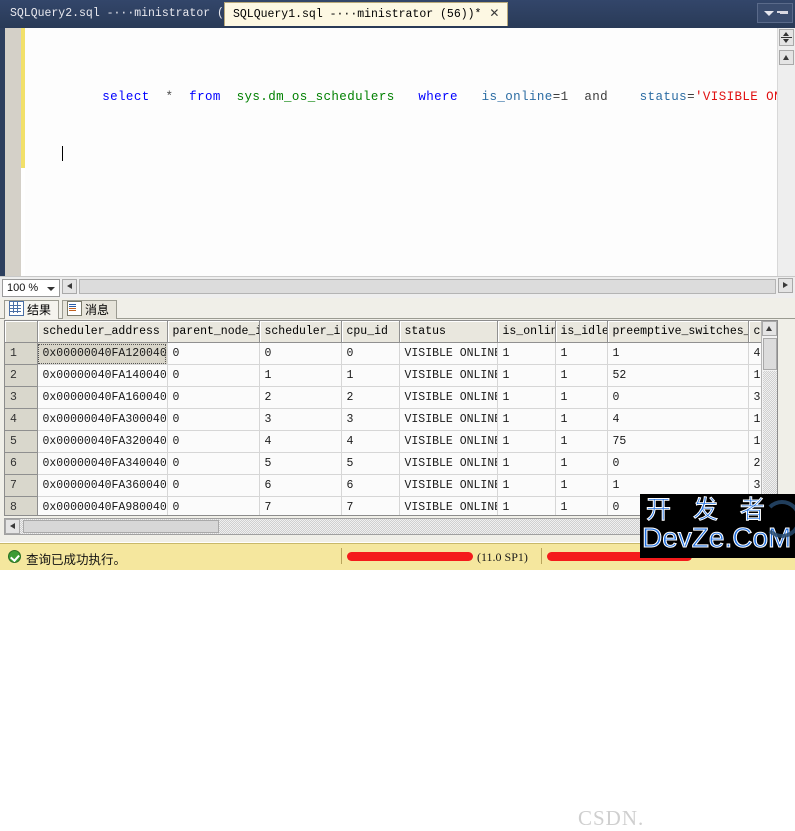  What do you see at coordinates (370, 332) in the screenshot?
I see `column-header-cpu-id: cpu_id` at bounding box center [370, 332].